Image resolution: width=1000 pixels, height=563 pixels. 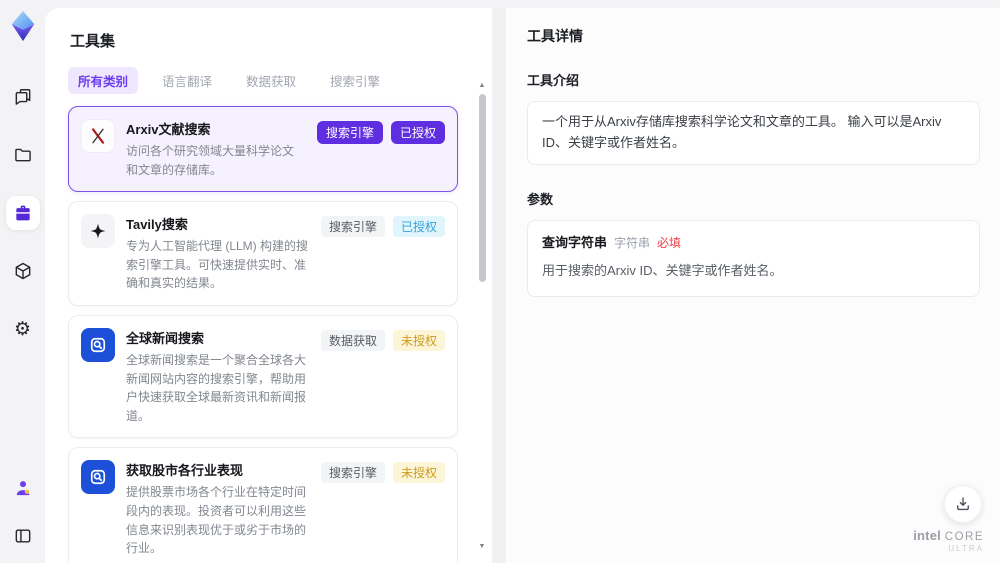 I want to click on cube-icon, so click(x=23, y=271).